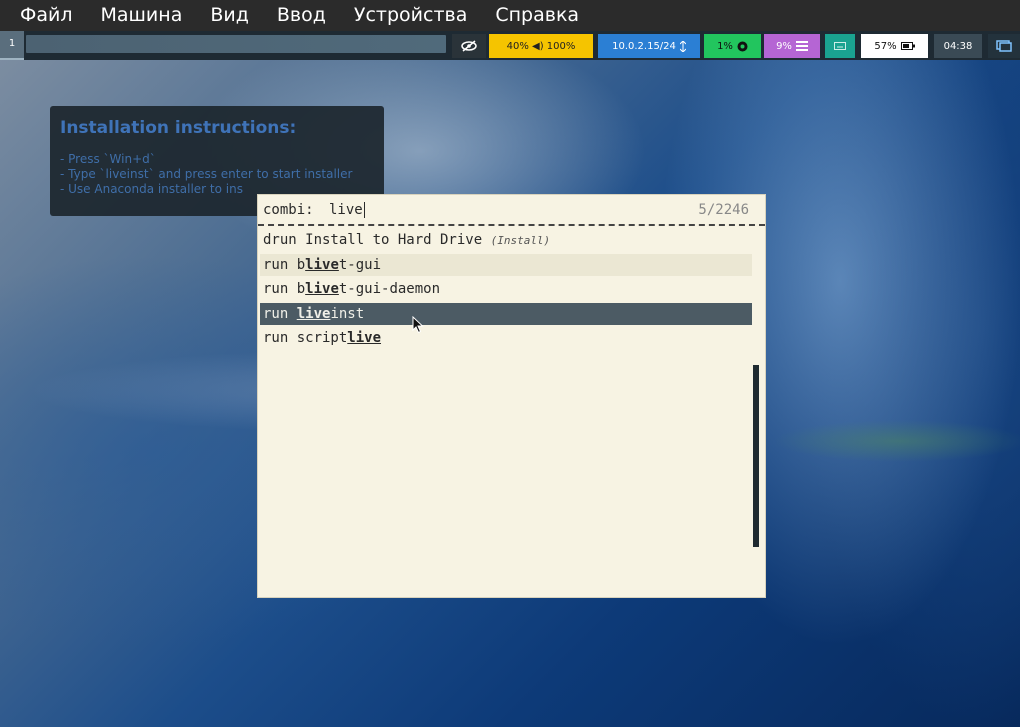 This screenshot has width=1020, height=727. Describe the element at coordinates (229, 15) in the screenshot. I see `menu-view: Вид` at that location.